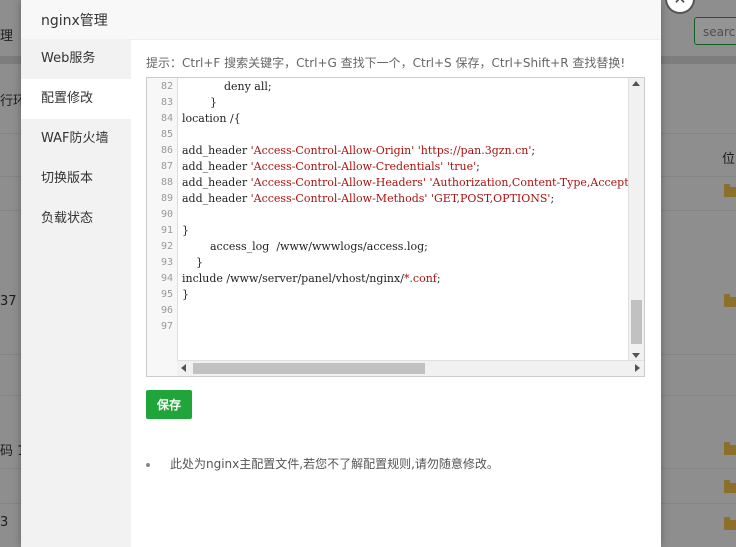  Describe the element at coordinates (166, 294) in the screenshot. I see `line-number: 95` at that location.